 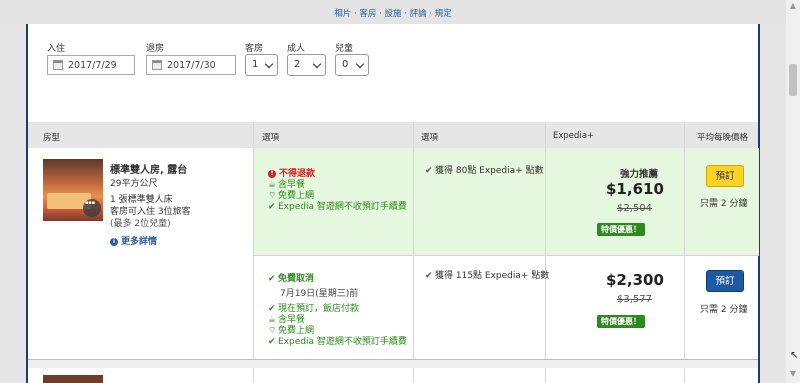 I want to click on rate-2-option: 免費取消, so click(x=296, y=279).